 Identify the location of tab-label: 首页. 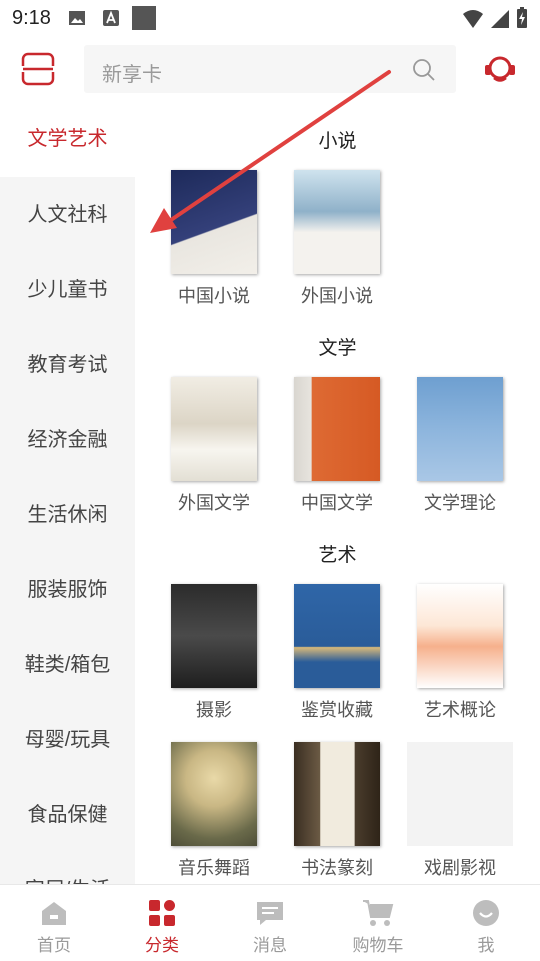
(54, 945).